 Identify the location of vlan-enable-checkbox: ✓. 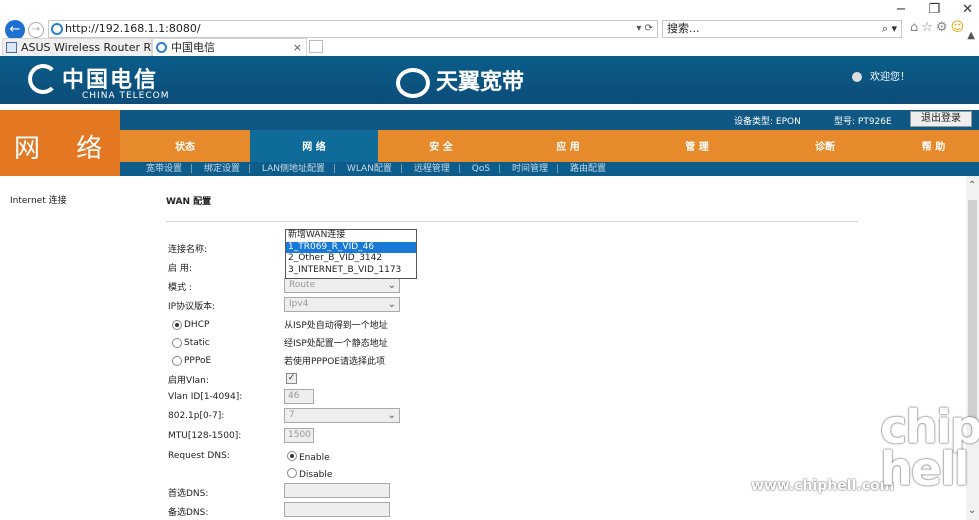
(291, 378).